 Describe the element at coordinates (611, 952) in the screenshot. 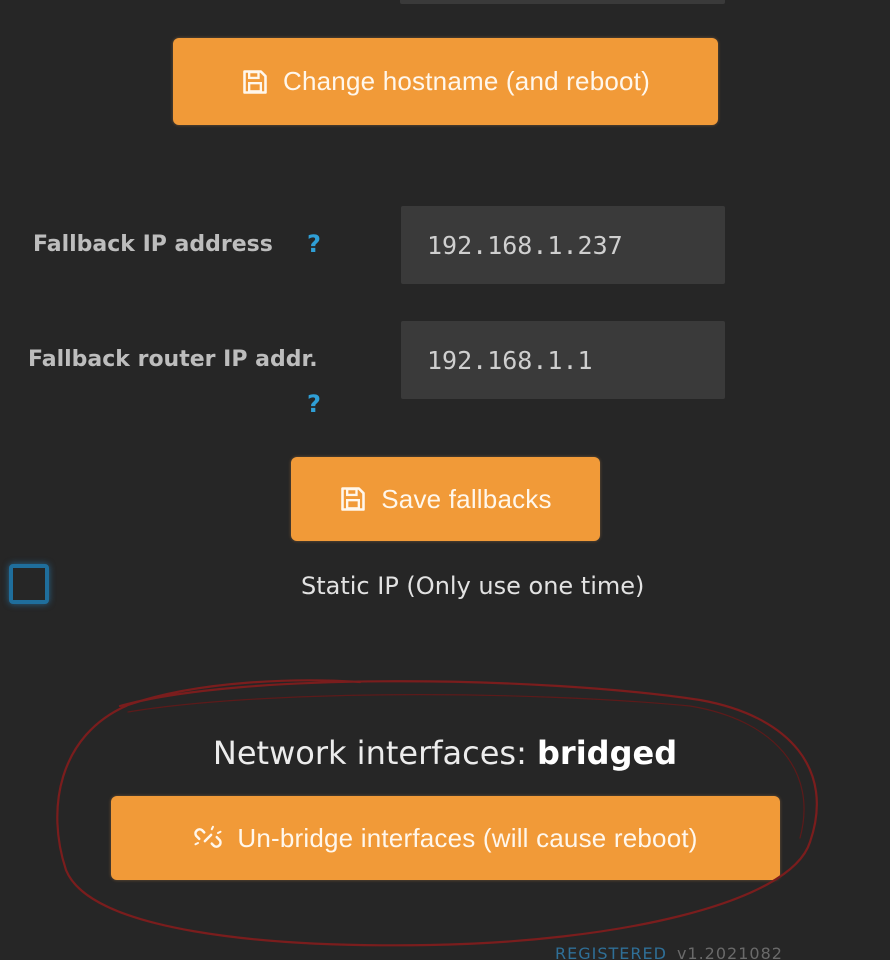

I see `registered-label: REGISTERED` at that location.